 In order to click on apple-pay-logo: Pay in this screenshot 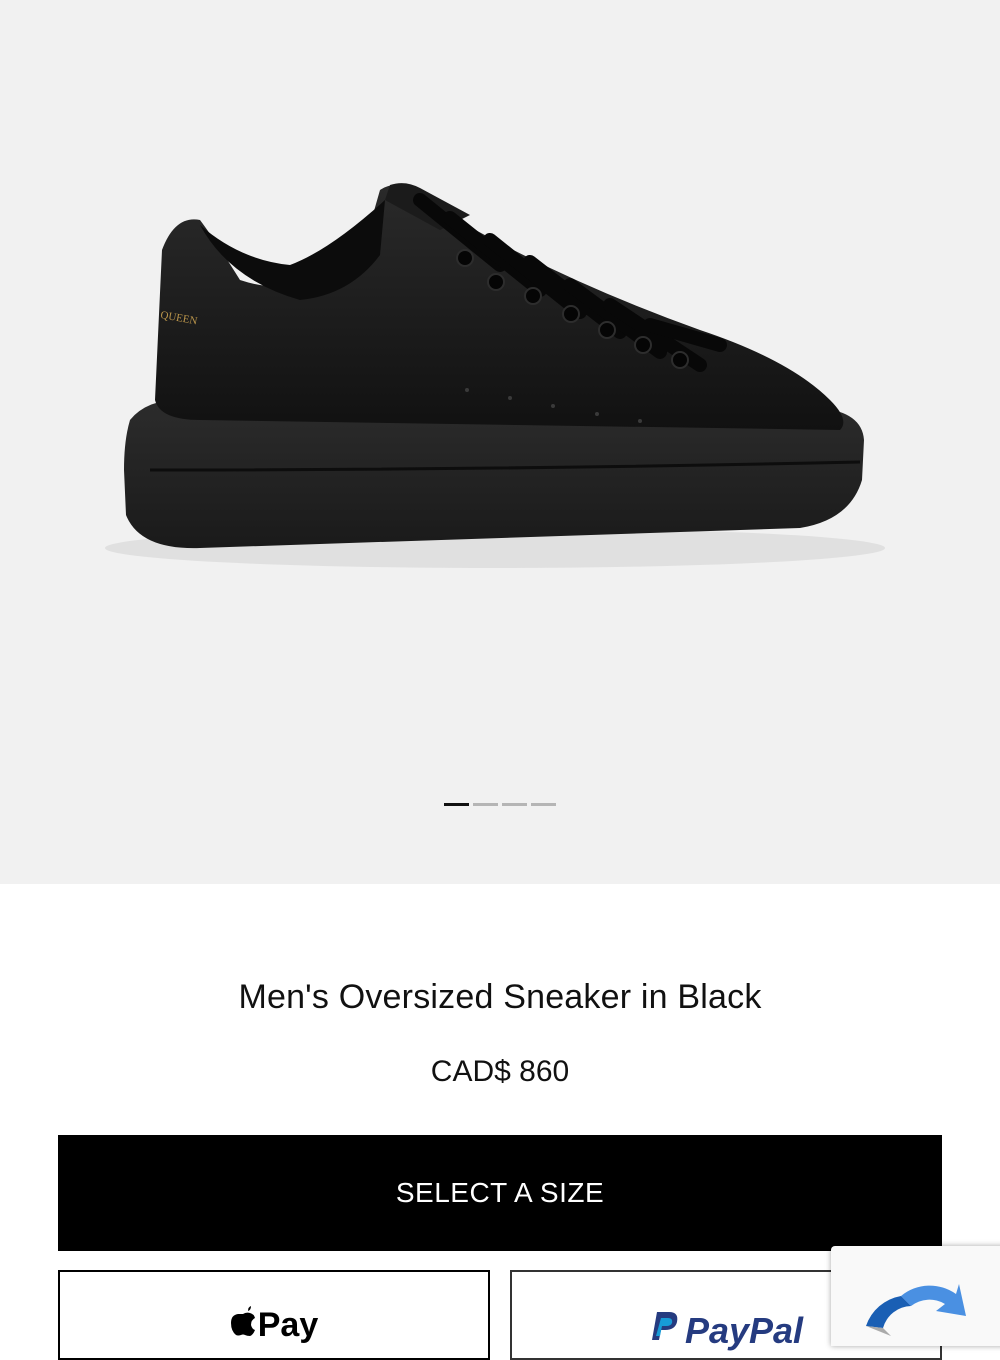, I will do `click(274, 1332)`.